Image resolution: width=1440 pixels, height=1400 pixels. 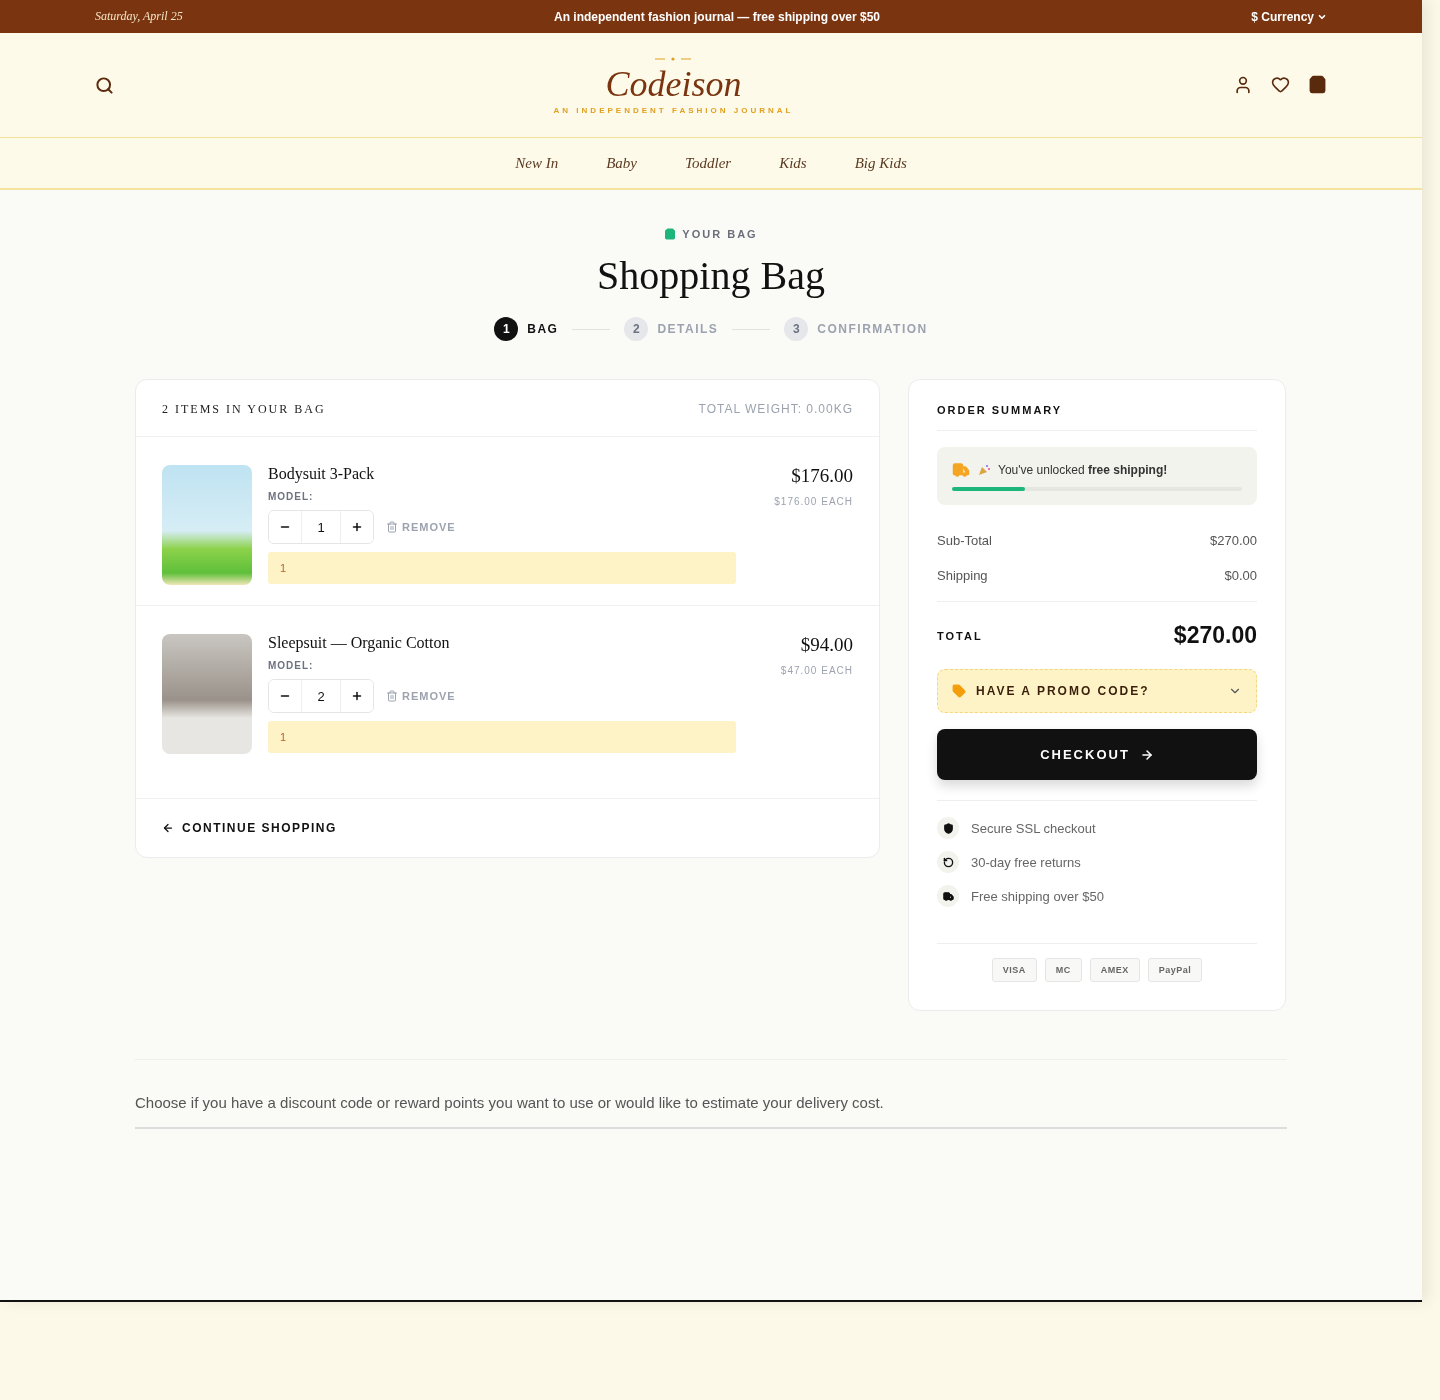 I want to click on step-label: BAG, so click(x=543, y=329).